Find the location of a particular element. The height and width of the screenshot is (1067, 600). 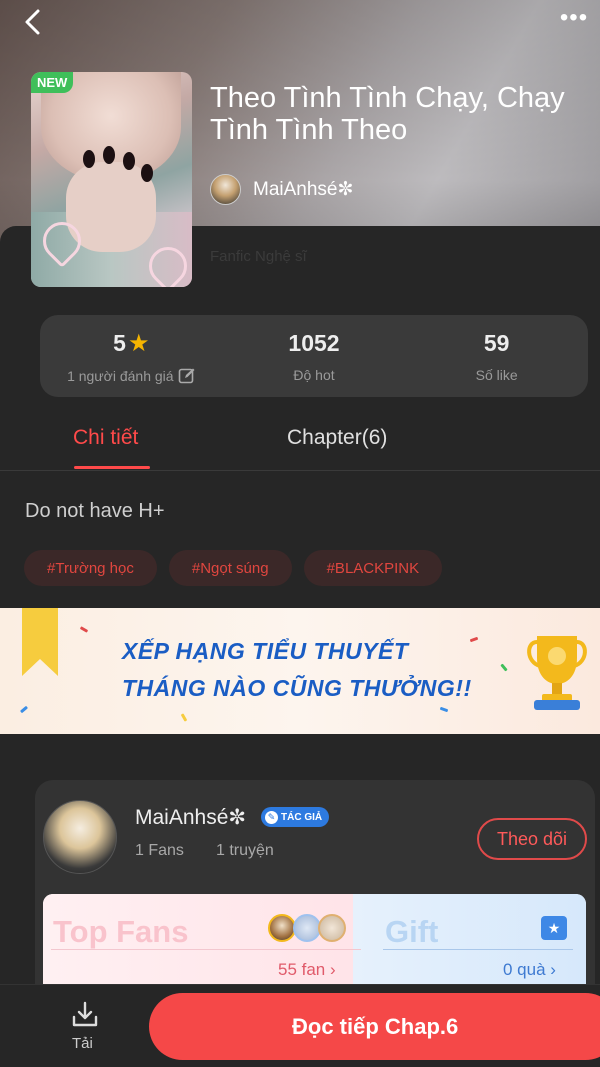

star-icon: ★ is located at coordinates (138, 343).